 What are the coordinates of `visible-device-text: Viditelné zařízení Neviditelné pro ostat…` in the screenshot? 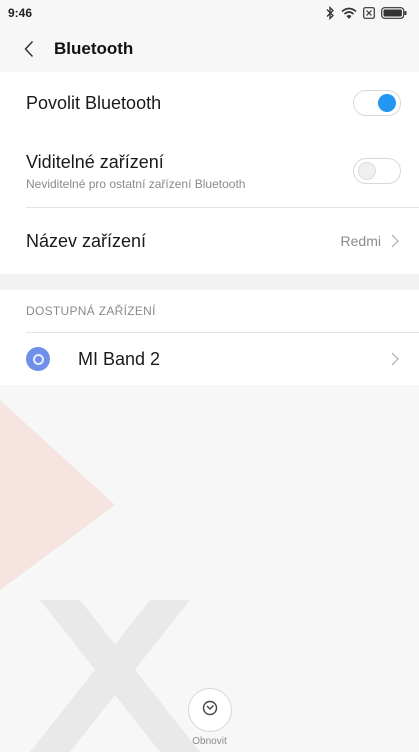 It's located at (135, 171).